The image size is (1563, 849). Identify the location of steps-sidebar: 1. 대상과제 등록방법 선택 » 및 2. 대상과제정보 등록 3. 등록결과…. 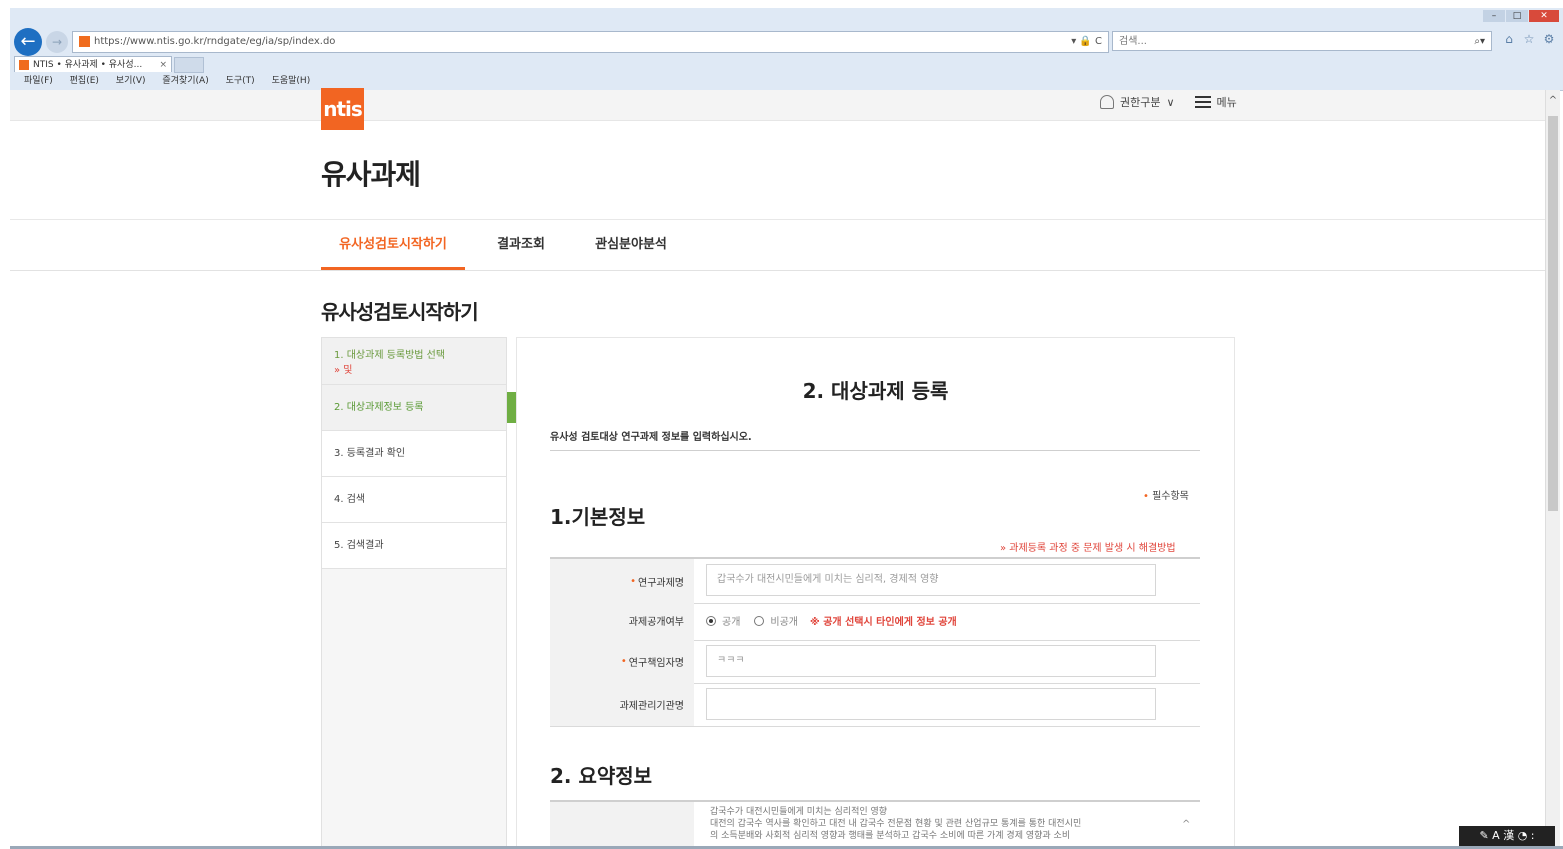
(414, 593).